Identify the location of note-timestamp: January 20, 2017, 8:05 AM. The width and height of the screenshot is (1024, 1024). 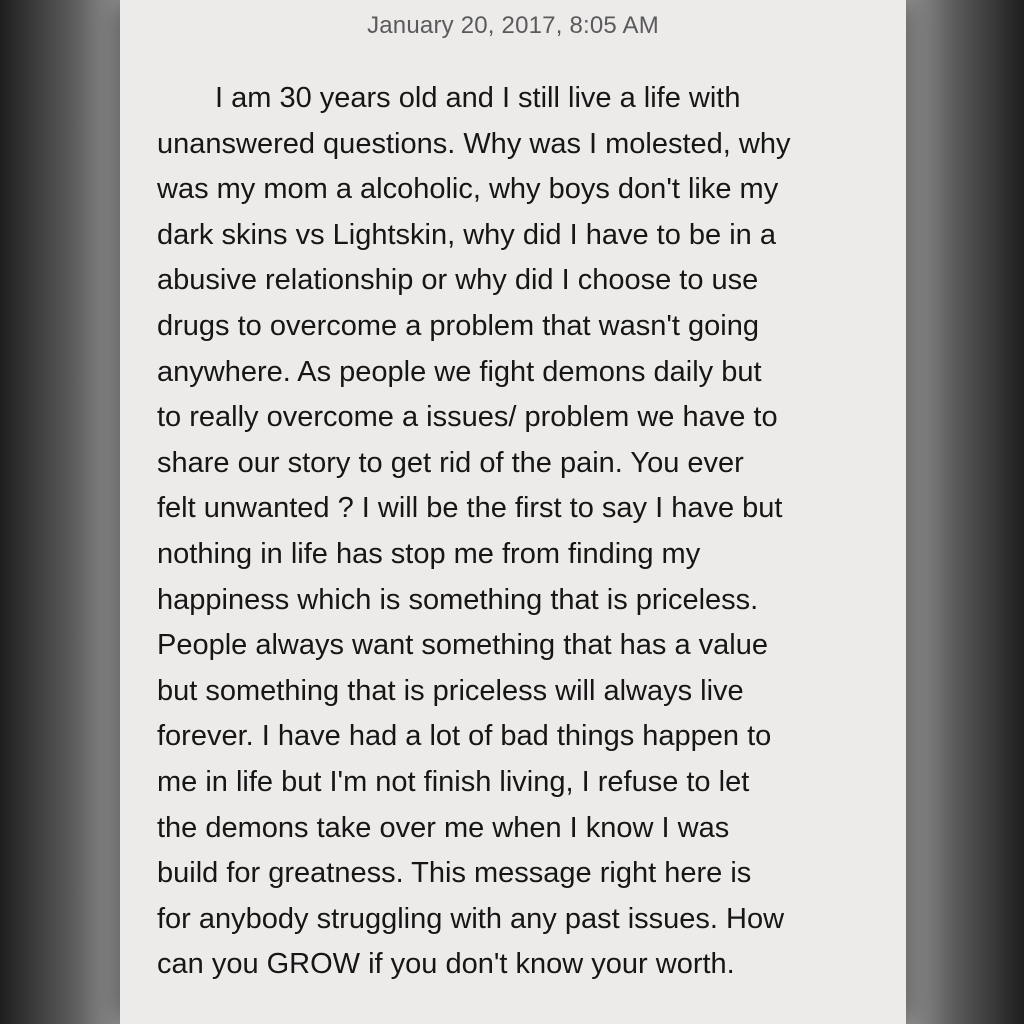
(513, 25).